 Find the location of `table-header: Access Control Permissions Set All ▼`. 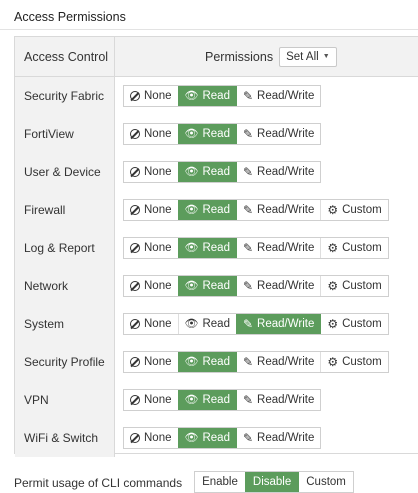

table-header: Access Control Permissions Set All ▼ is located at coordinates (216, 57).